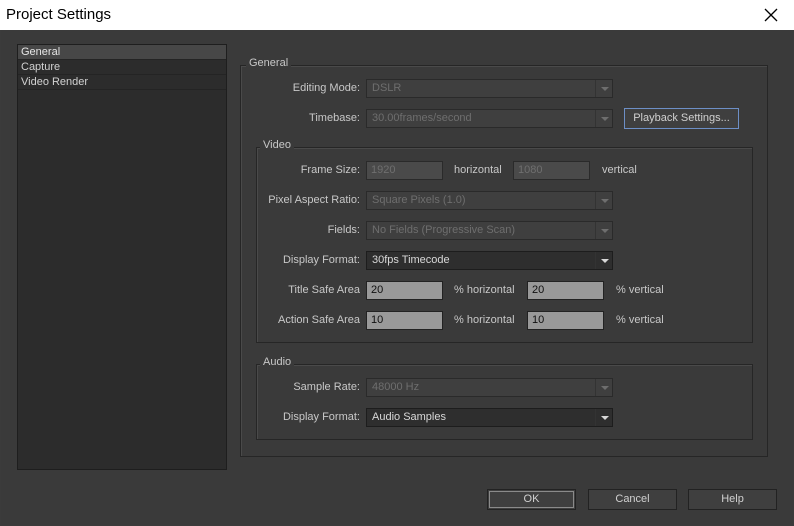 The height and width of the screenshot is (526, 794). What do you see at coordinates (422, 118) in the screenshot?
I see `timebase-value: 30.00frames/second` at bounding box center [422, 118].